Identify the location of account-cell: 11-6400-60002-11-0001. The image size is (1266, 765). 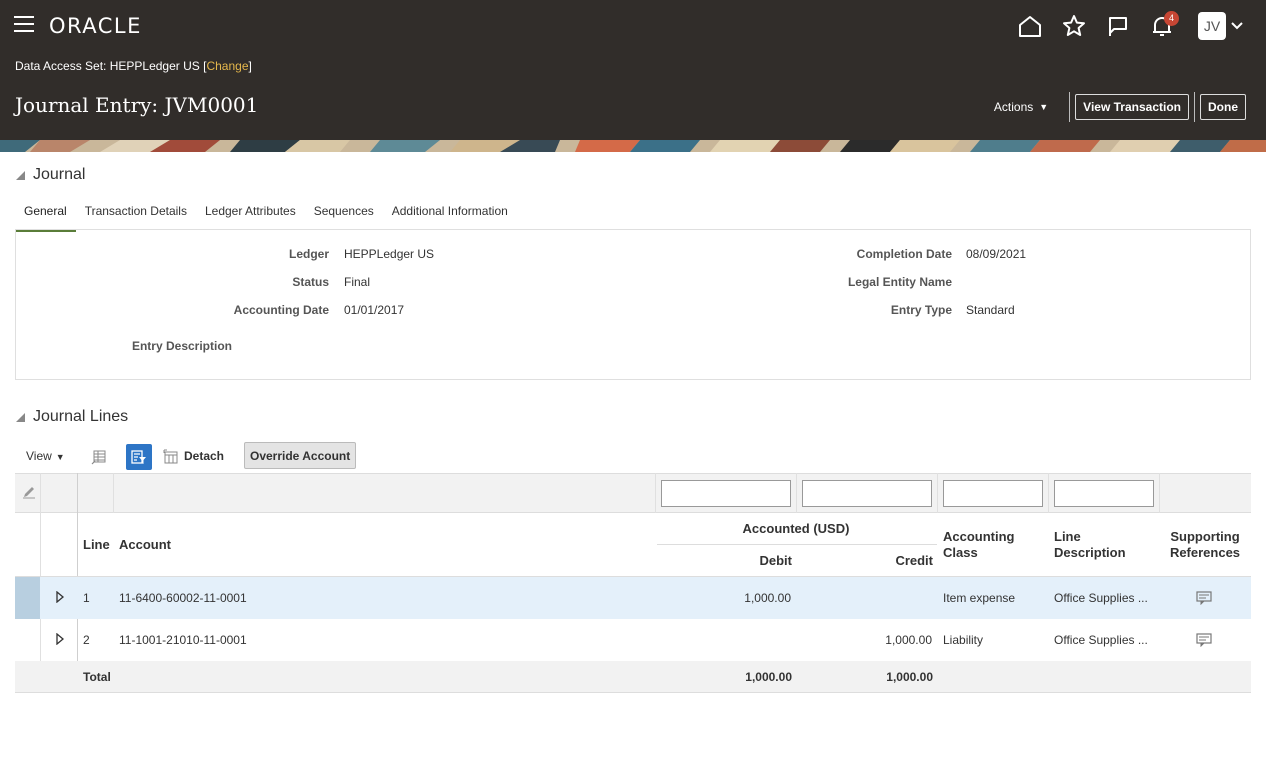
(183, 598).